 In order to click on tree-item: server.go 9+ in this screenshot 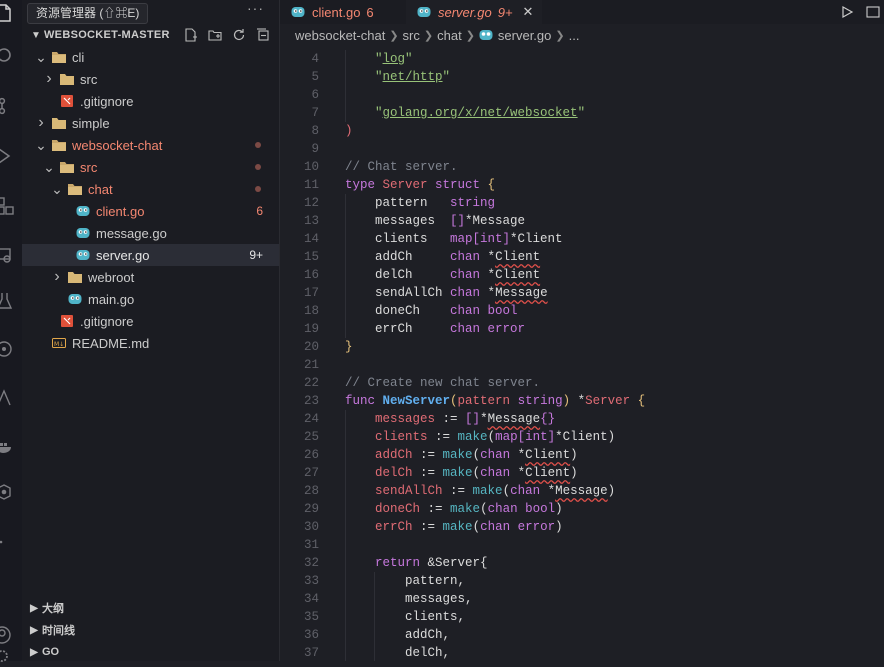, I will do `click(150, 255)`.